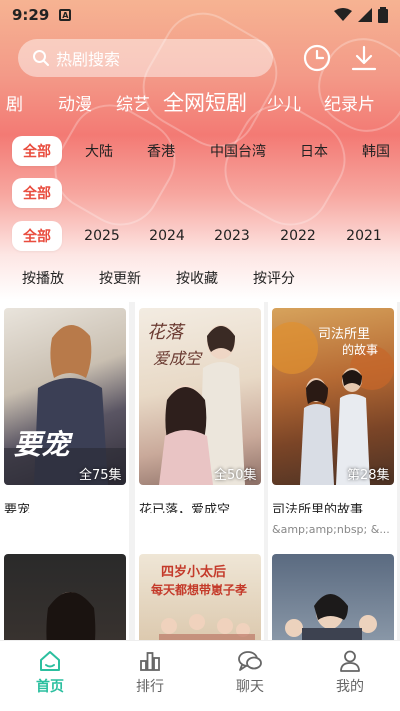 The image size is (400, 711). What do you see at coordinates (365, 15) in the screenshot?
I see `signal-icon` at bounding box center [365, 15].